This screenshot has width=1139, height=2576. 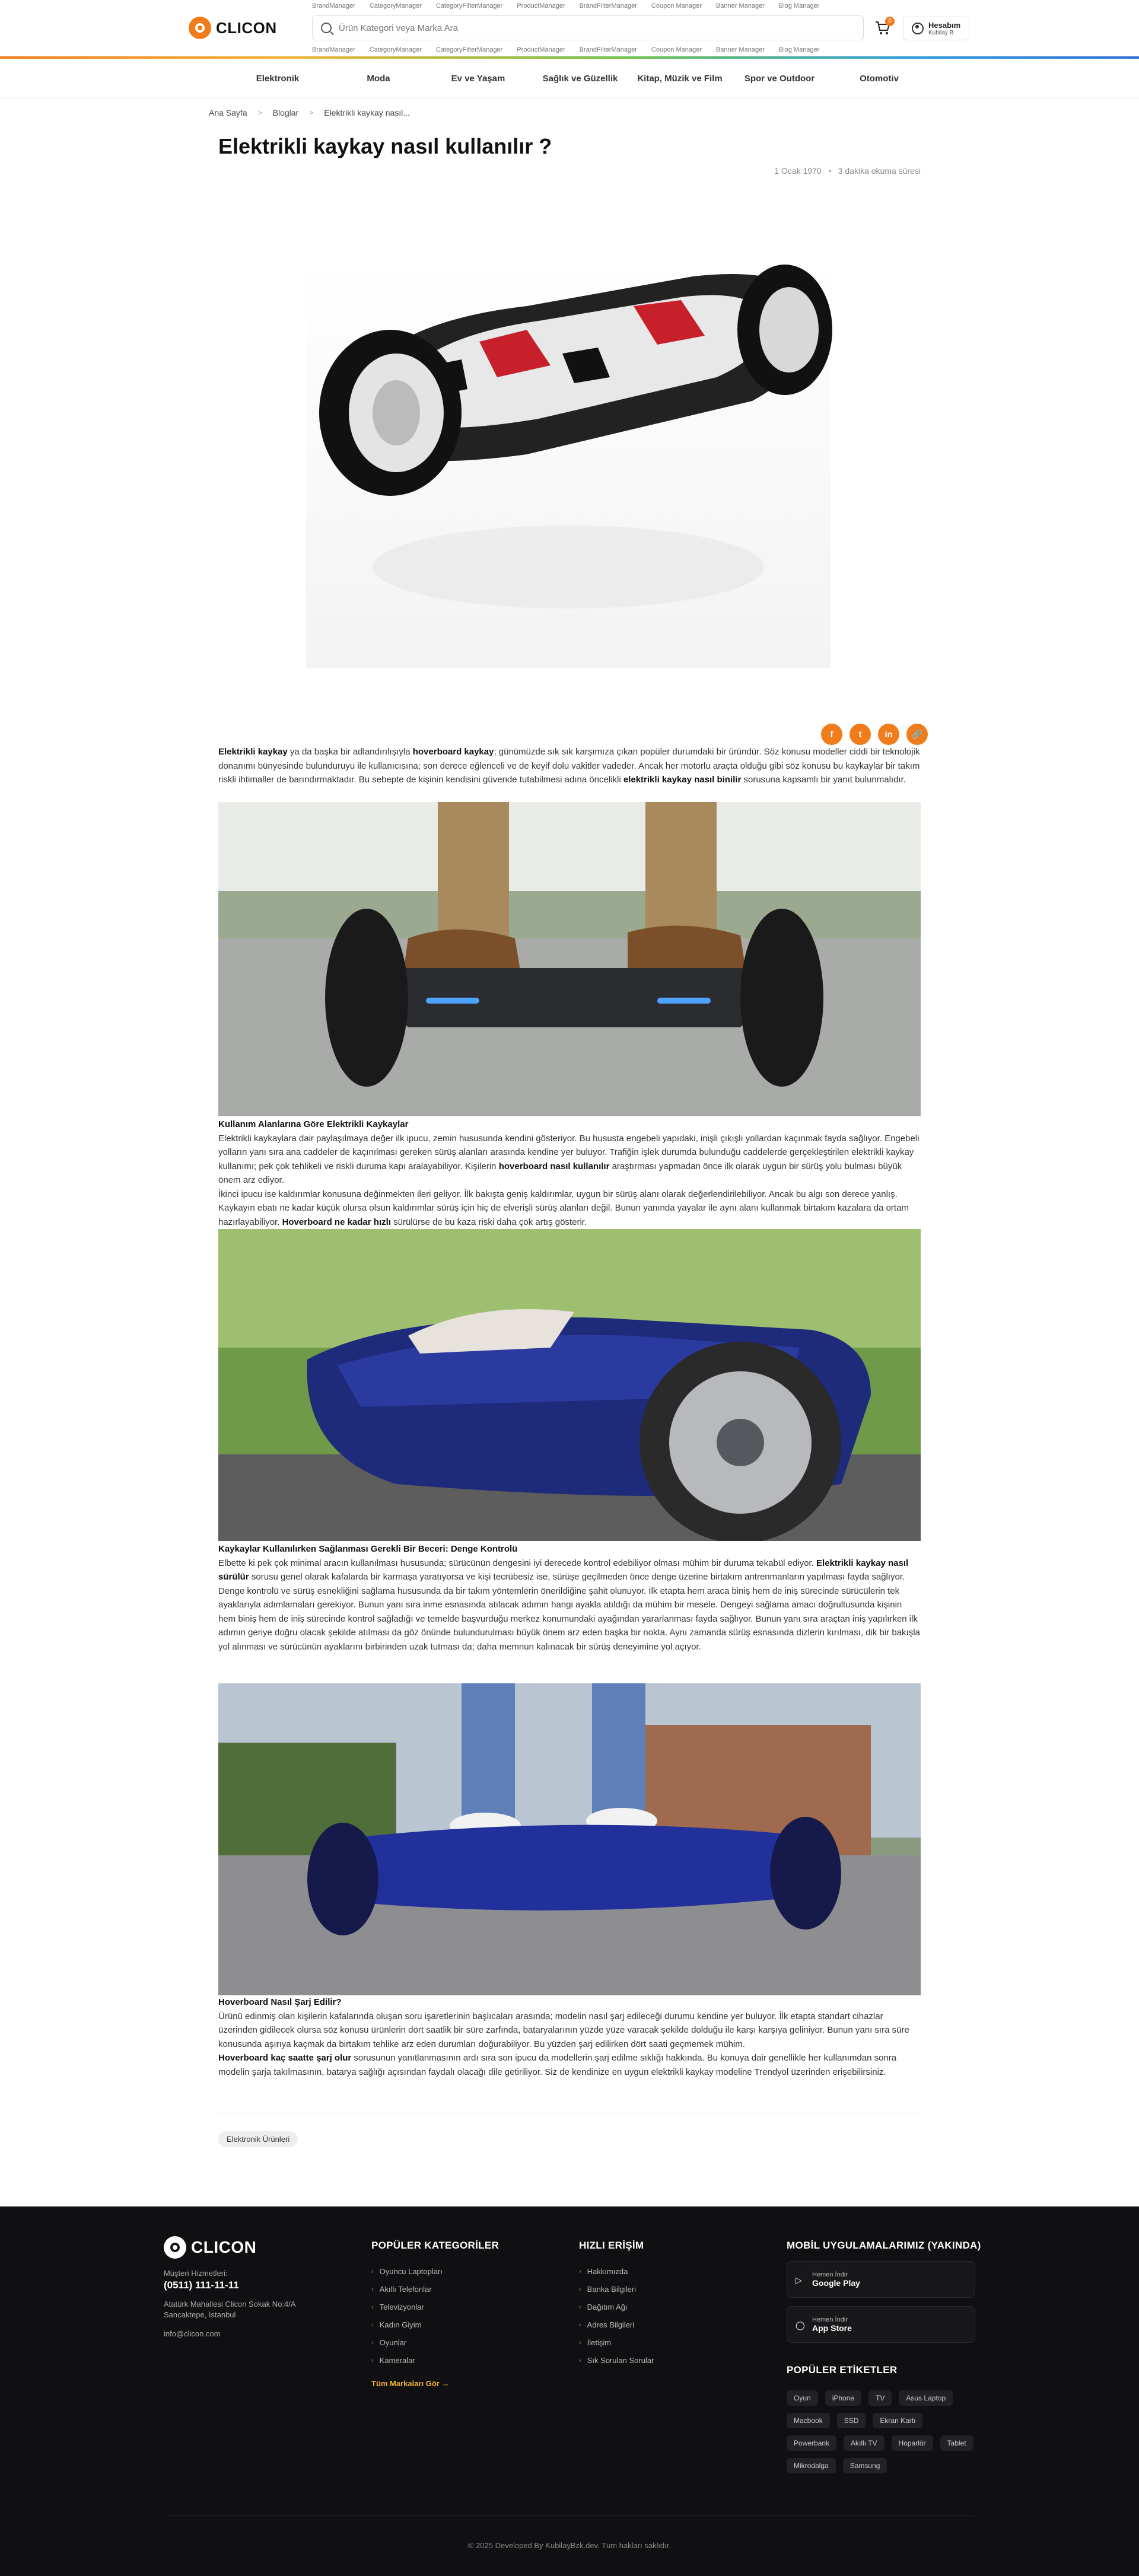 What do you see at coordinates (865, 2465) in the screenshot?
I see `footer-tag: Samsung` at bounding box center [865, 2465].